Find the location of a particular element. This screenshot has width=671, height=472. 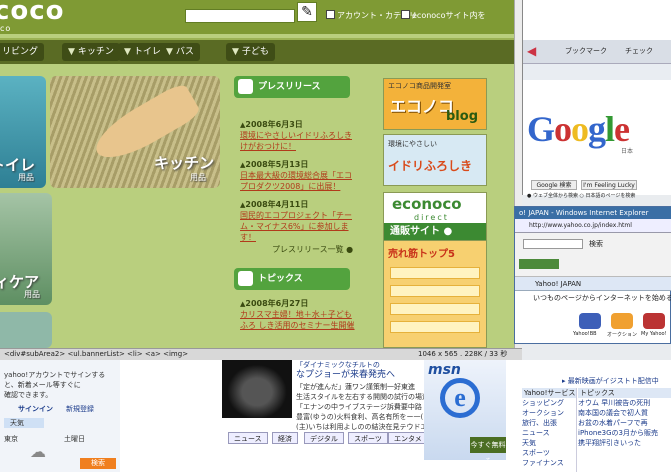

bookmarks-menu: ブックマーク is located at coordinates (586, 51).